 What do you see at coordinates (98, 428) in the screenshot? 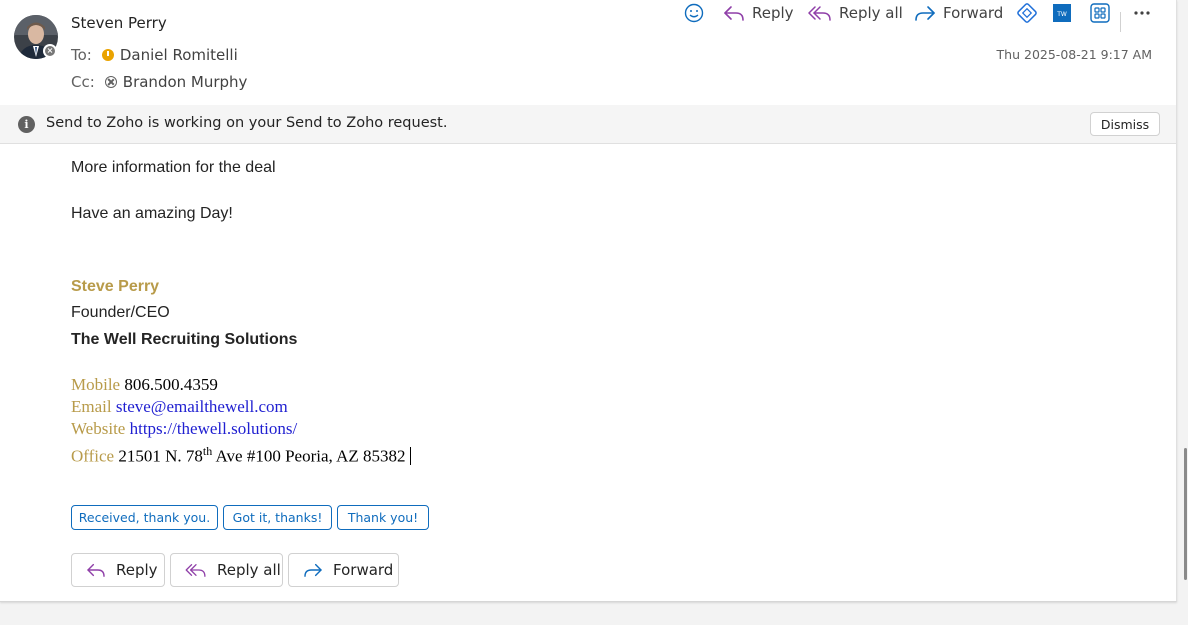
I see `website-label: Website` at bounding box center [98, 428].